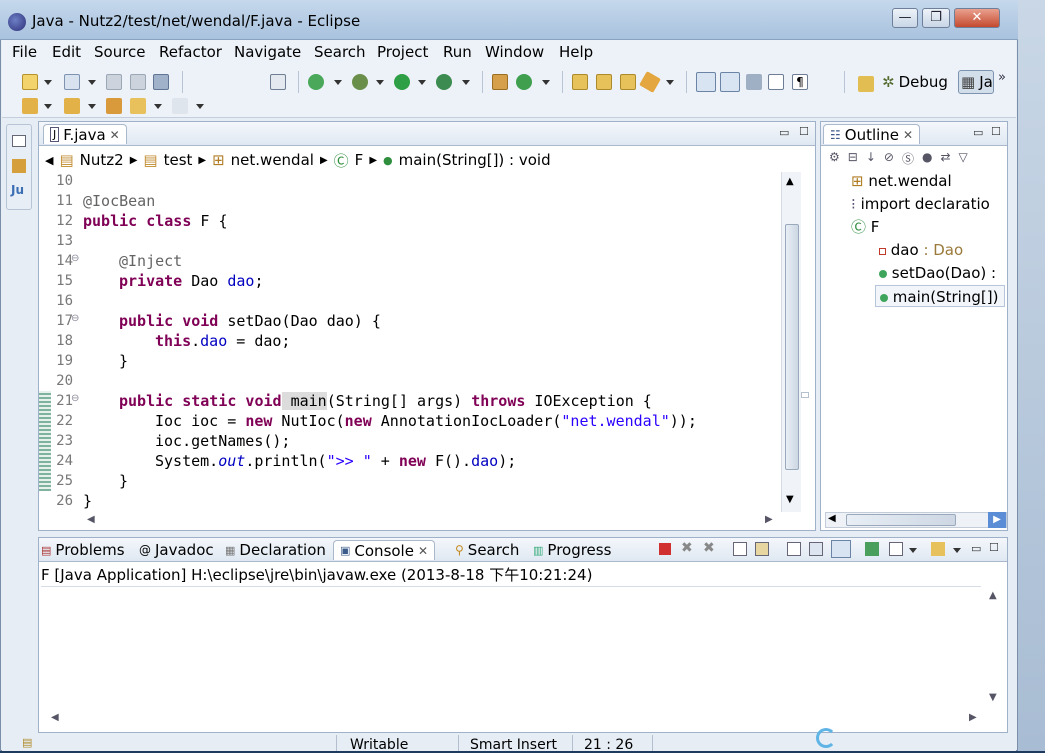 The image size is (1045, 753). Describe the element at coordinates (908, 135) in the screenshot. I see `close-outline-icon: ✕` at that location.